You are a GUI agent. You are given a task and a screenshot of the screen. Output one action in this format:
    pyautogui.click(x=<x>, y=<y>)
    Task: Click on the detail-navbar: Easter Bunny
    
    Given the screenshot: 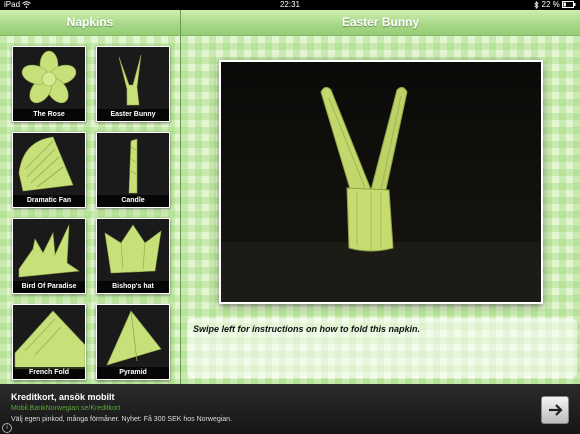 What is the action you would take?
    pyautogui.click(x=380, y=23)
    